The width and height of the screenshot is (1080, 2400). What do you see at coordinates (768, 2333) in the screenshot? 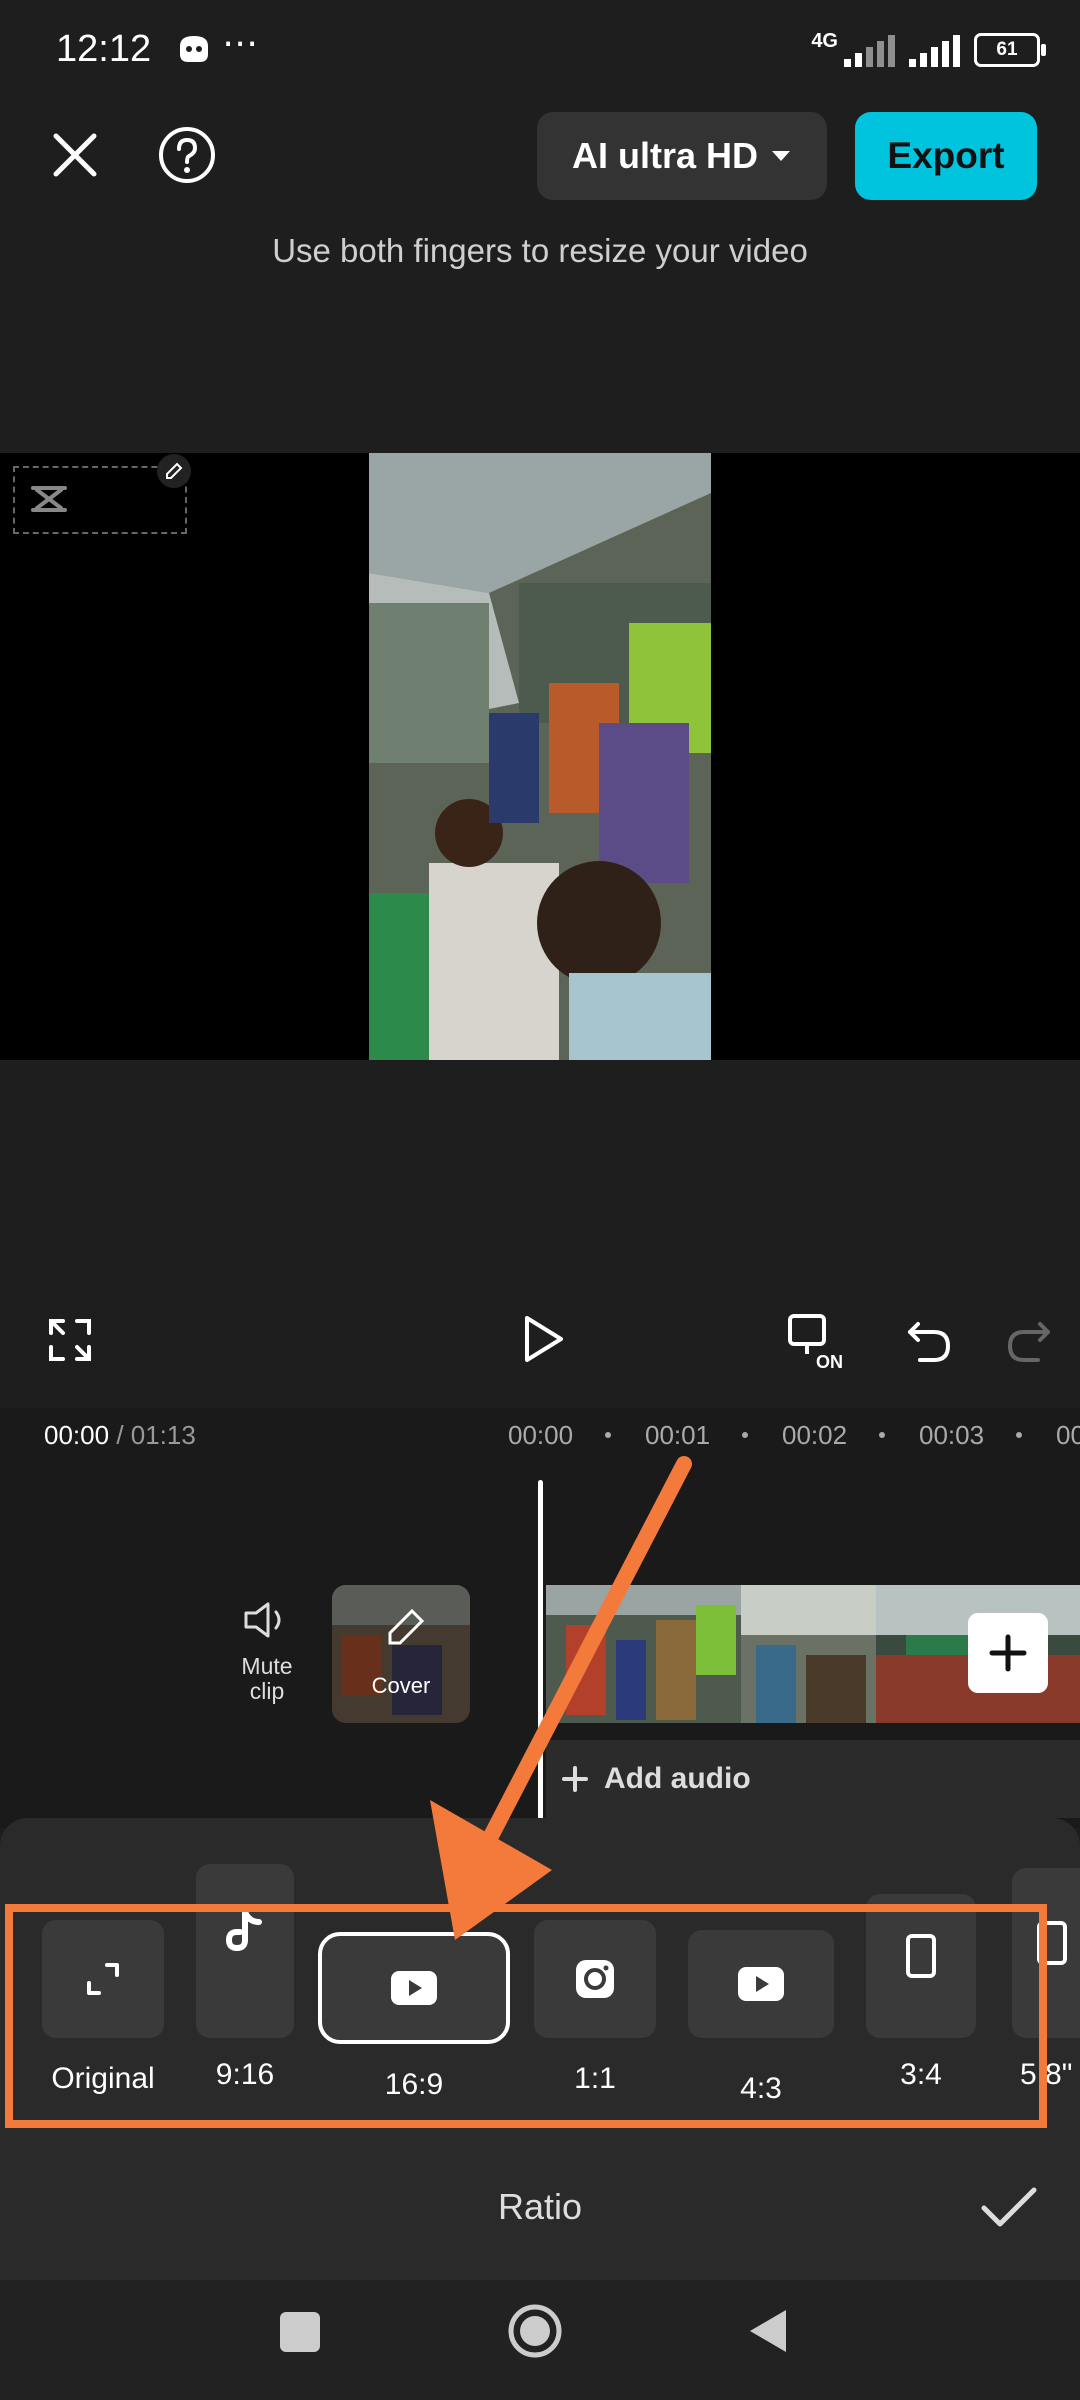
I see `back-icon` at bounding box center [768, 2333].